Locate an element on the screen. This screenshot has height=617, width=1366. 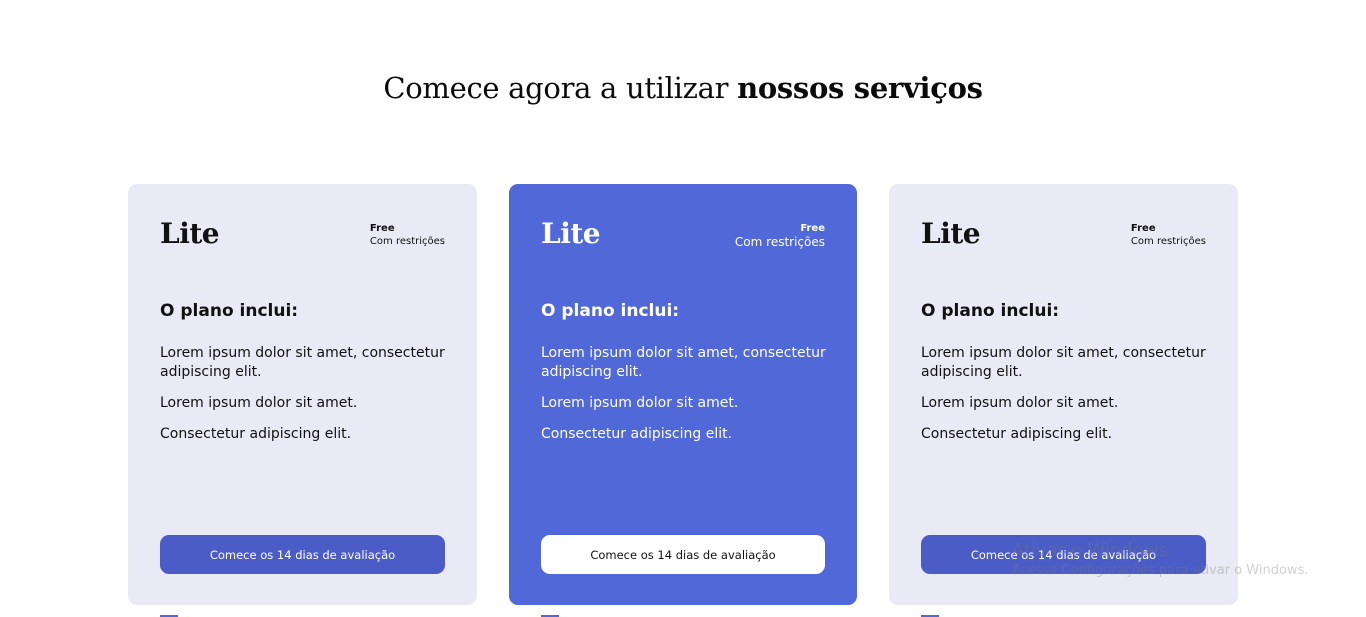
headline-bold: nossos serviços is located at coordinates (860, 88).